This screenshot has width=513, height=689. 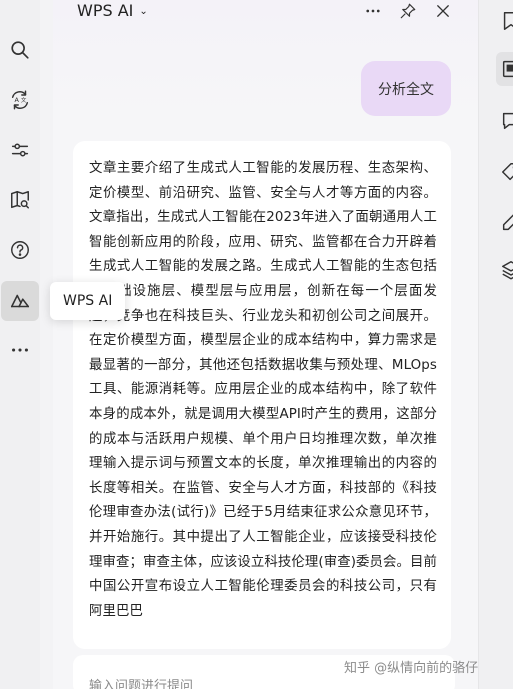 What do you see at coordinates (507, 270) in the screenshot?
I see `layers-icon` at bounding box center [507, 270].